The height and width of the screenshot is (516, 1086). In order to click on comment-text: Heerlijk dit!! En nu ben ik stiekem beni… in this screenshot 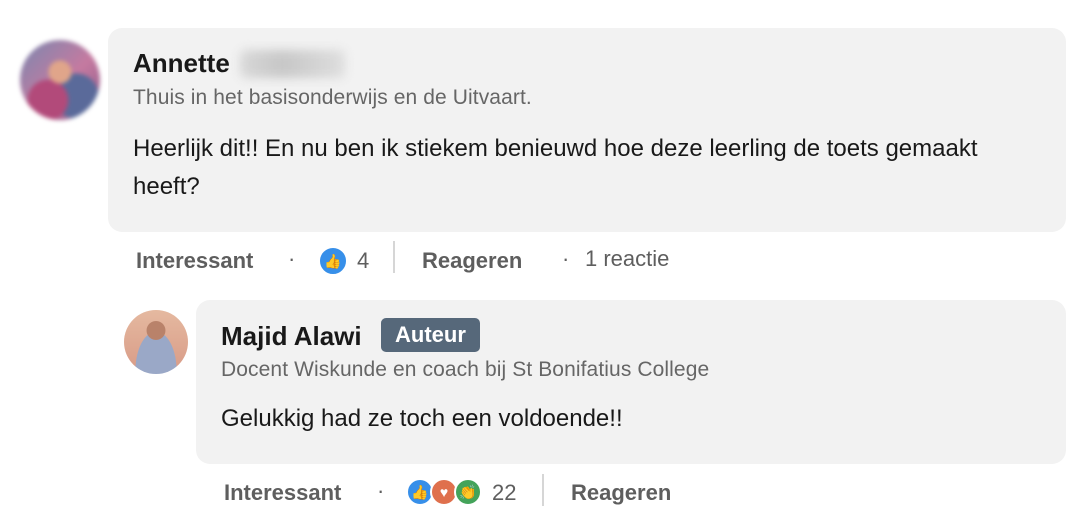, I will do `click(555, 167)`.